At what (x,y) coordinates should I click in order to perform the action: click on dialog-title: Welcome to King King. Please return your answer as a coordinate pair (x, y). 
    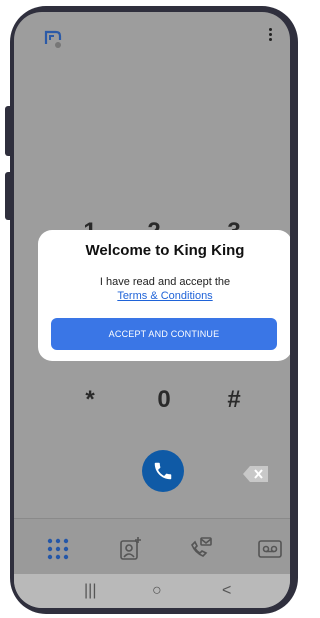
    Looking at the image, I should click on (165, 250).